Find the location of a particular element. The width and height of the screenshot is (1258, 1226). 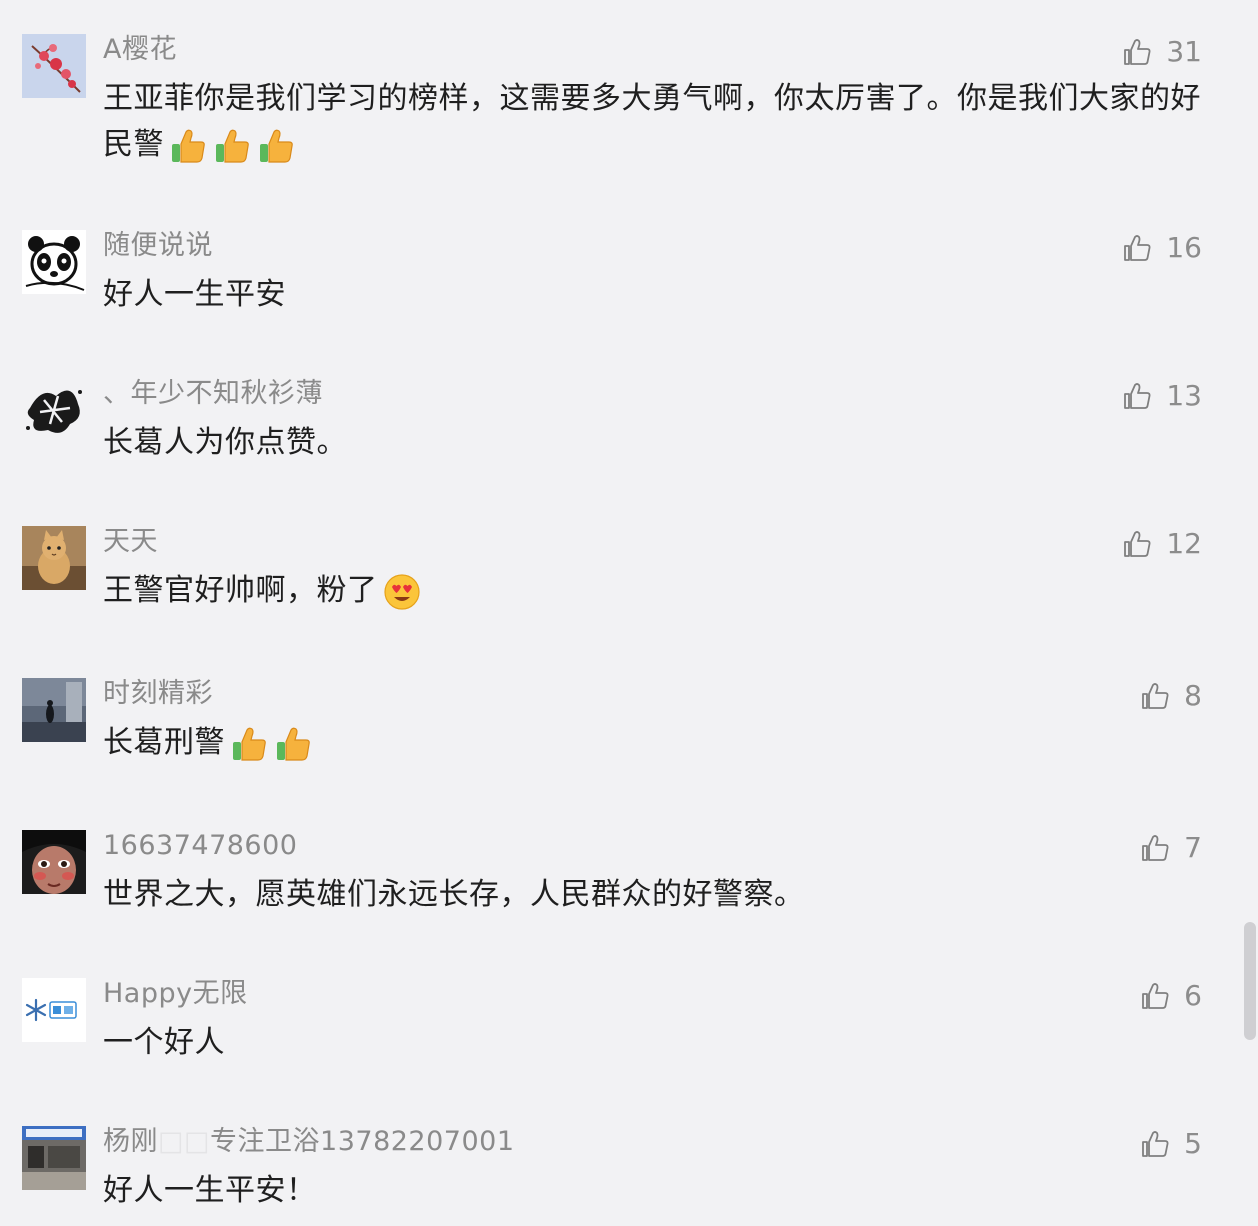

comment-text: 一个好人 is located at coordinates (164, 1042).